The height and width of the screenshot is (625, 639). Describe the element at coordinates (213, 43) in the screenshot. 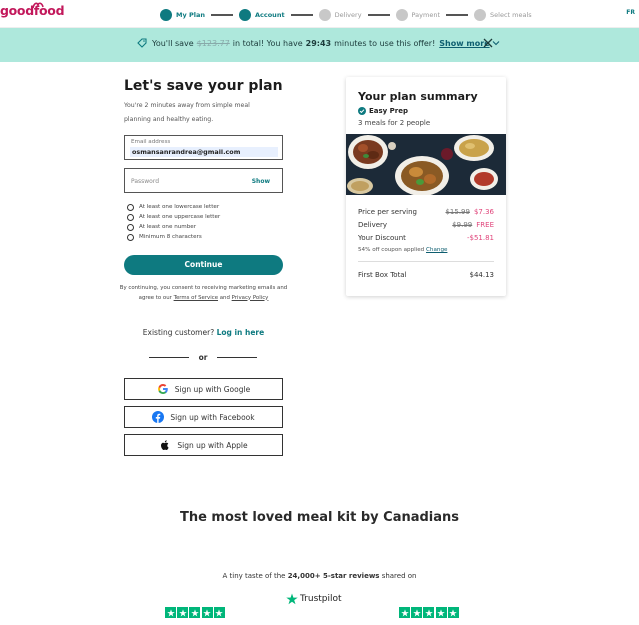

I see `promo-savings-amount: $123.77` at that location.